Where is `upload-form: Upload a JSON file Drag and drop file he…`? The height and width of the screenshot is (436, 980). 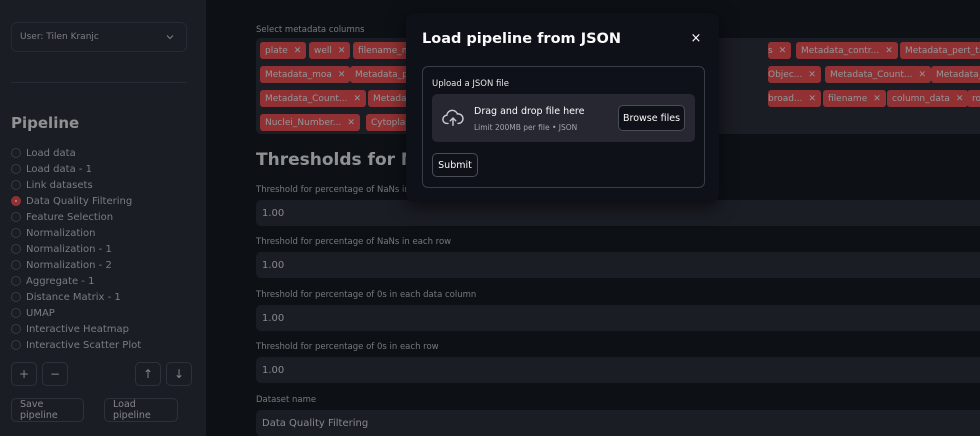
upload-form: Upload a JSON file Drag and drop file he… is located at coordinates (563, 127).